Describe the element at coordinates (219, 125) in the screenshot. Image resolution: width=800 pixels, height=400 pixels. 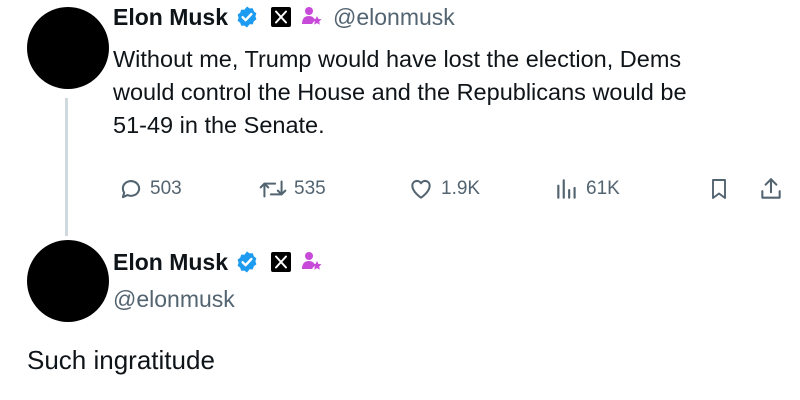
I see `tweet-text-line: 51-49 in the Senate.` at that location.